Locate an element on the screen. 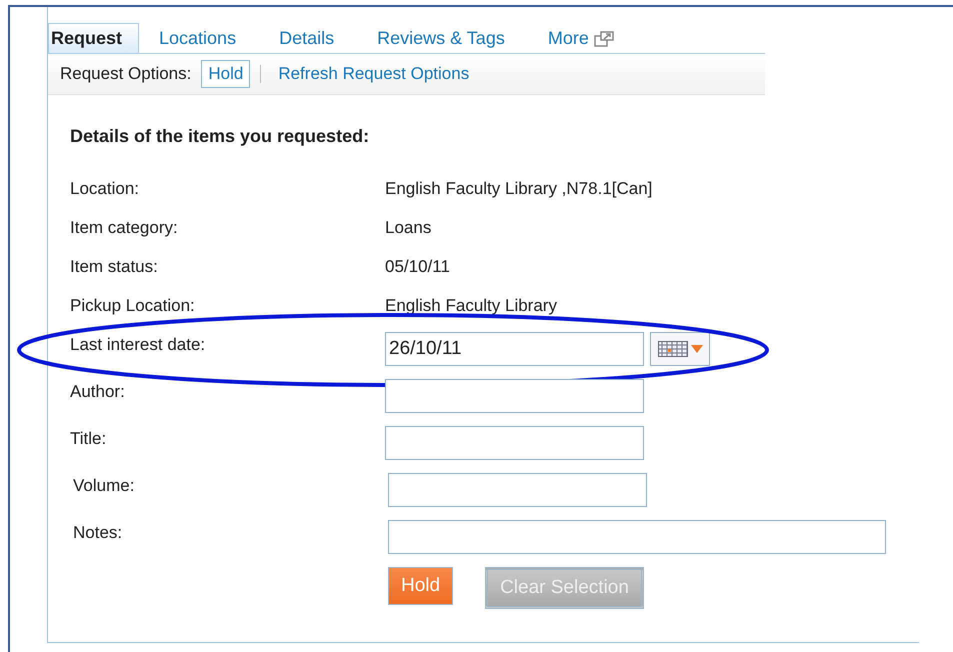 Image resolution: width=953 pixels, height=652 pixels. field-label: Volume: is located at coordinates (104, 485).